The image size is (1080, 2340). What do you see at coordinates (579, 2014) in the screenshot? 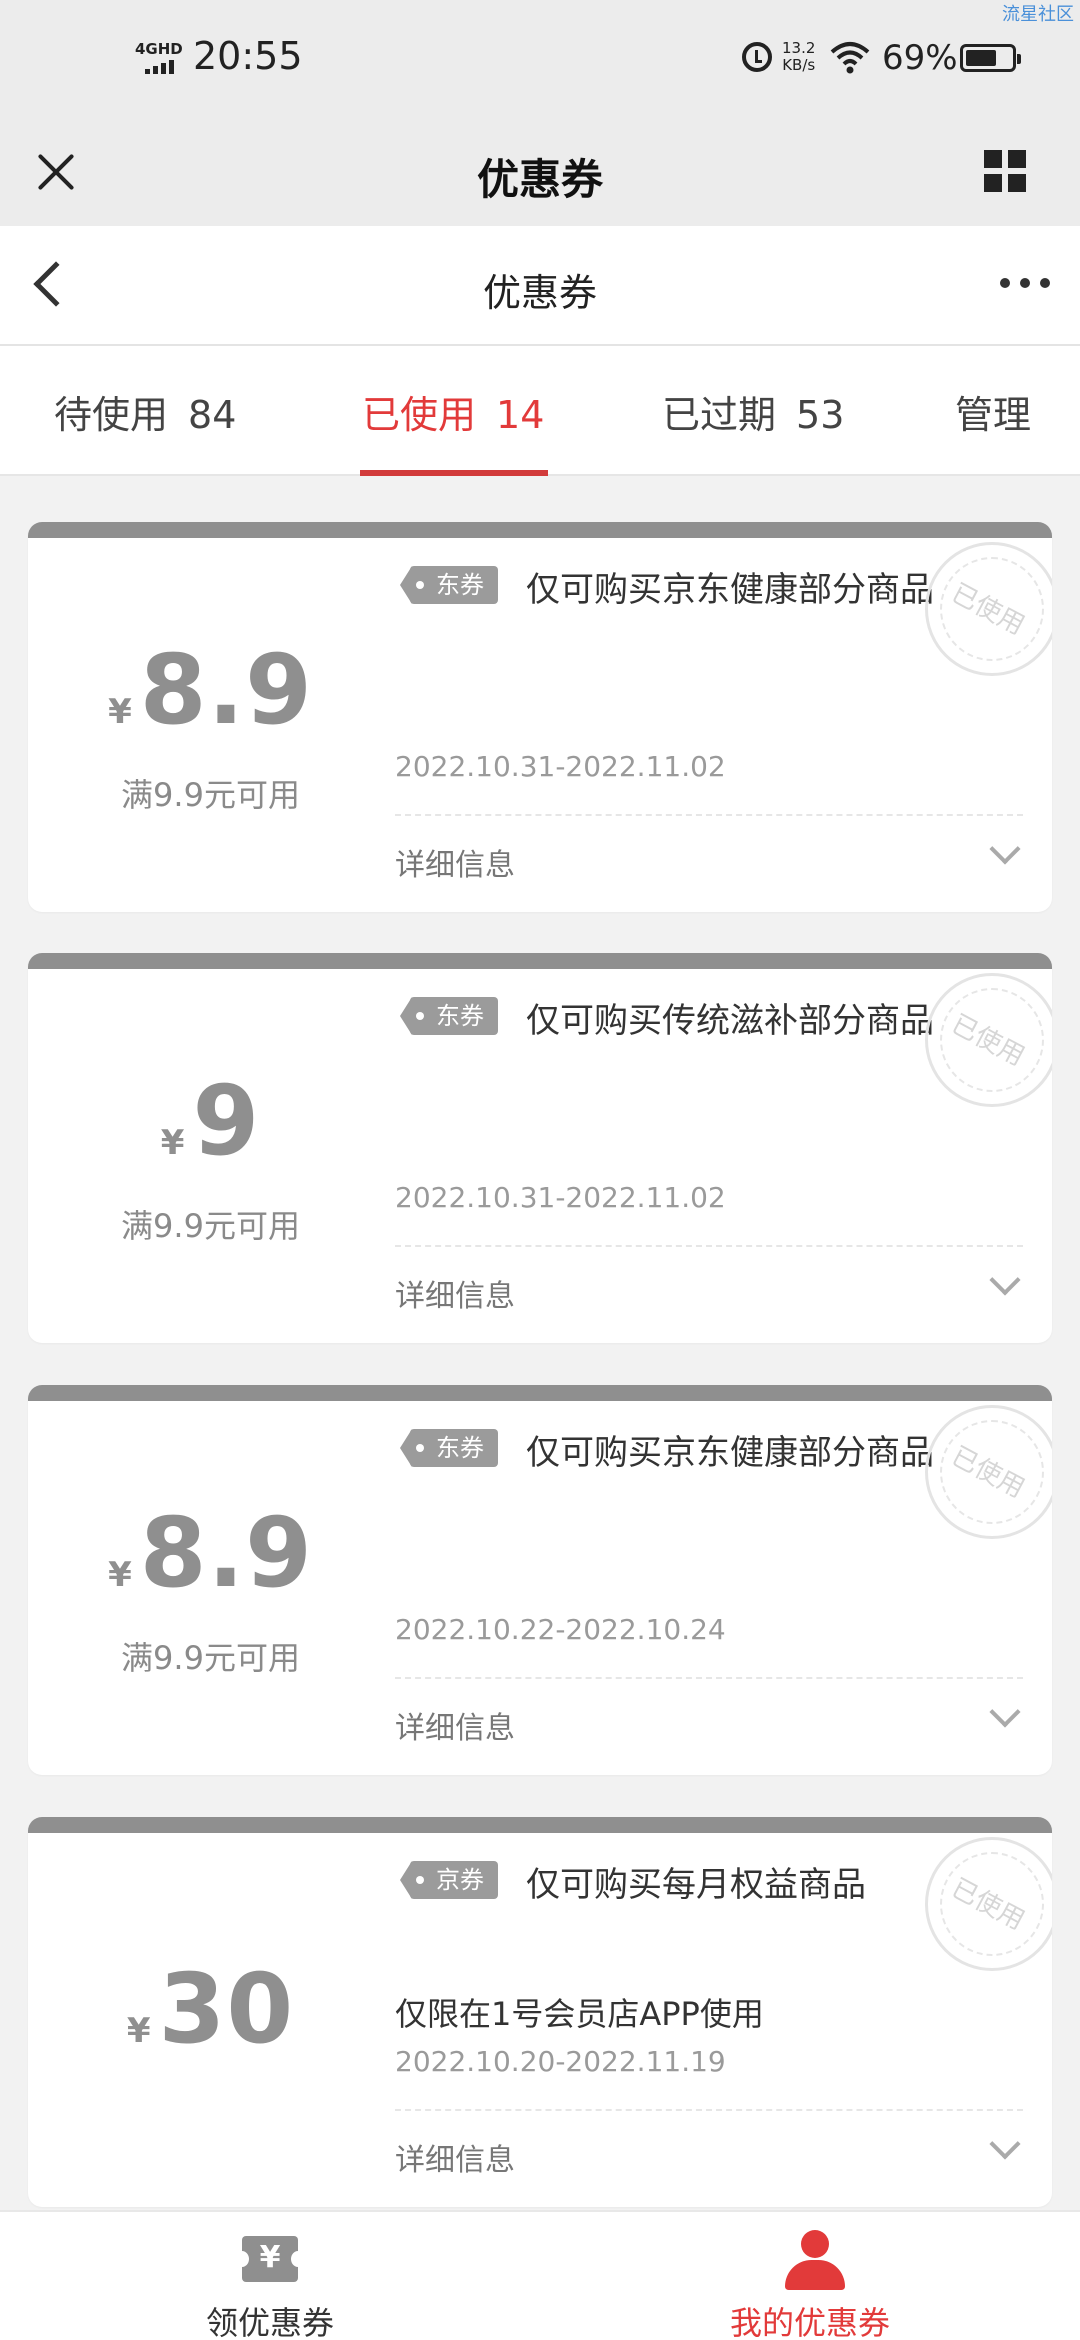
I see `coupon-usage-limit: 仅限在1号会员店APP使用` at bounding box center [579, 2014].